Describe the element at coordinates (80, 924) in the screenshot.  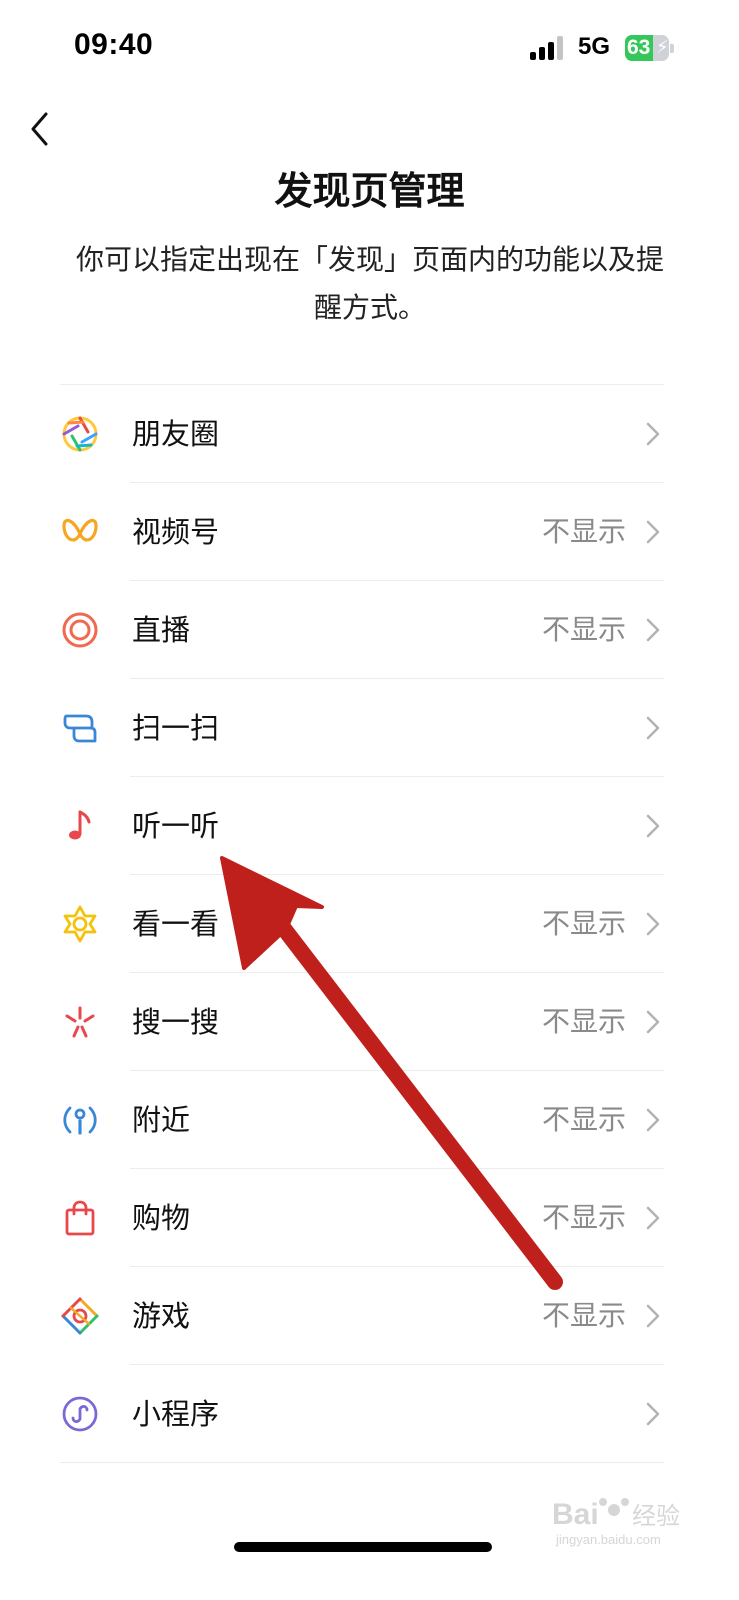
I see `top-stories-icon` at that location.